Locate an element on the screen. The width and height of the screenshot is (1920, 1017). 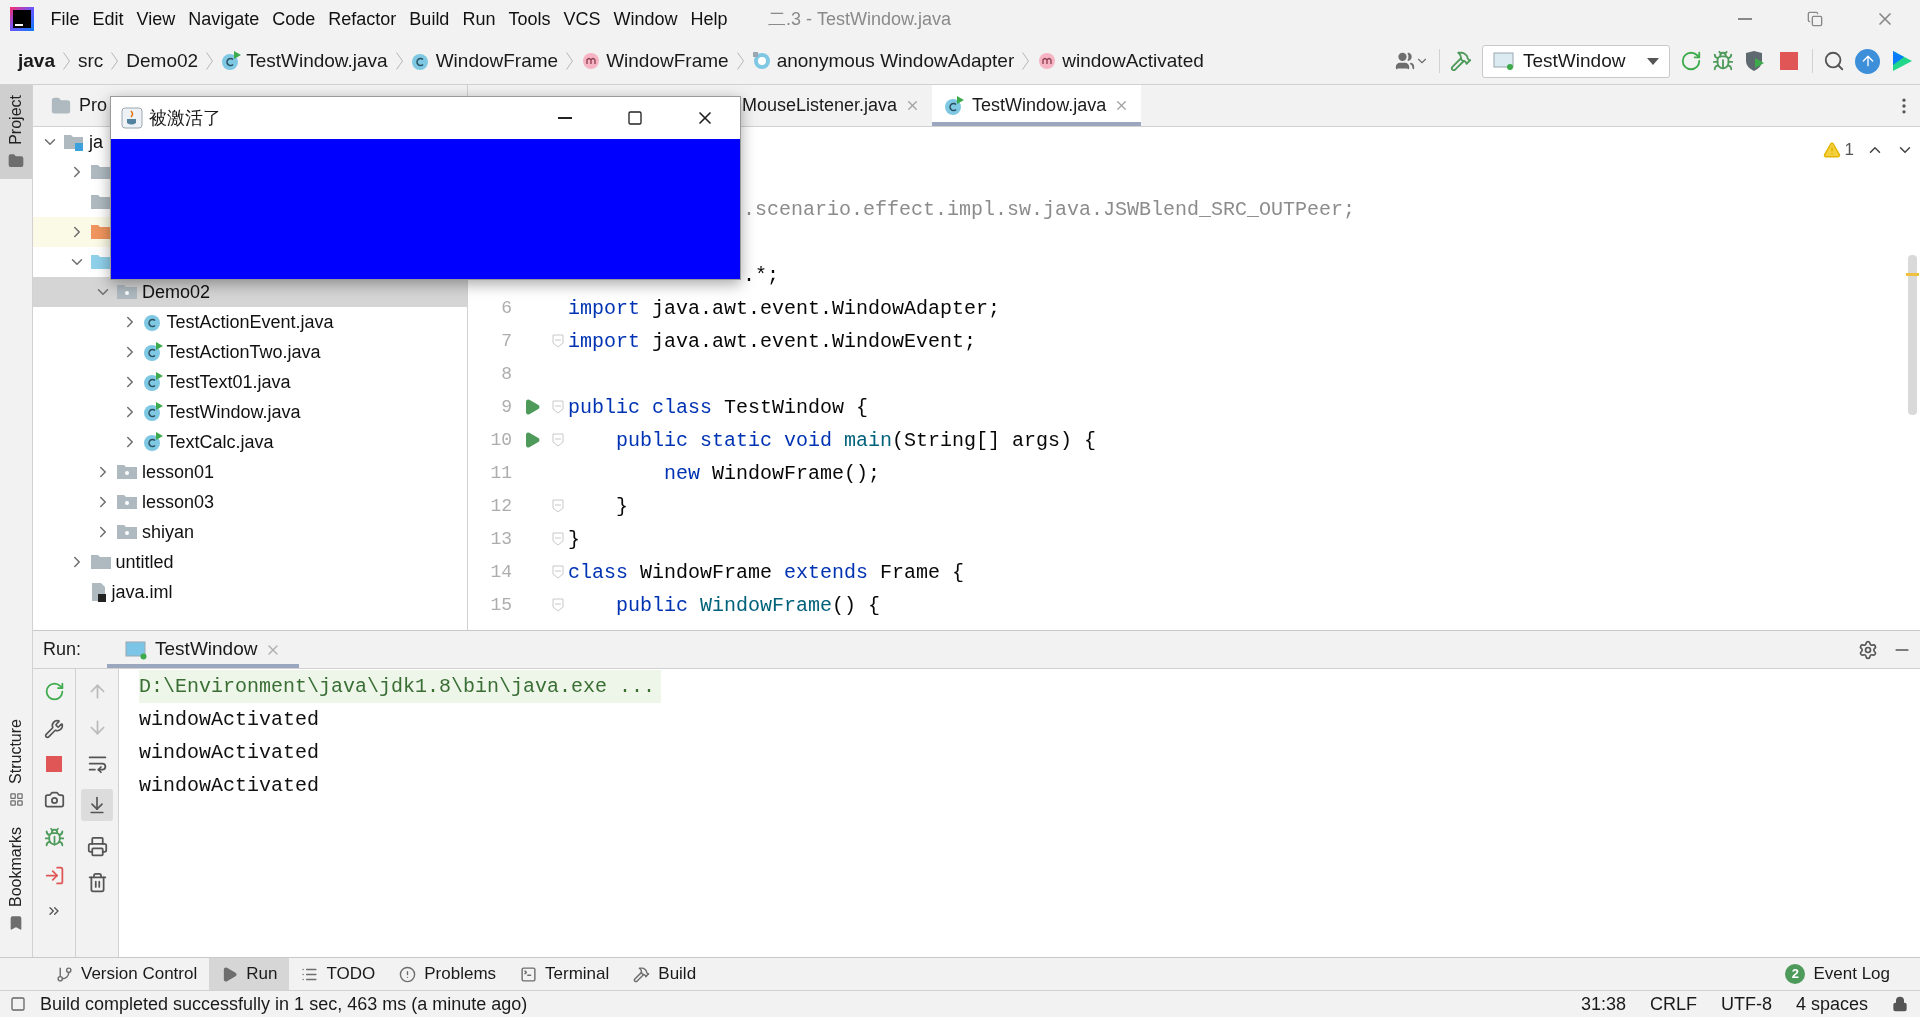
menu-item: Refactor is located at coordinates (362, 19).